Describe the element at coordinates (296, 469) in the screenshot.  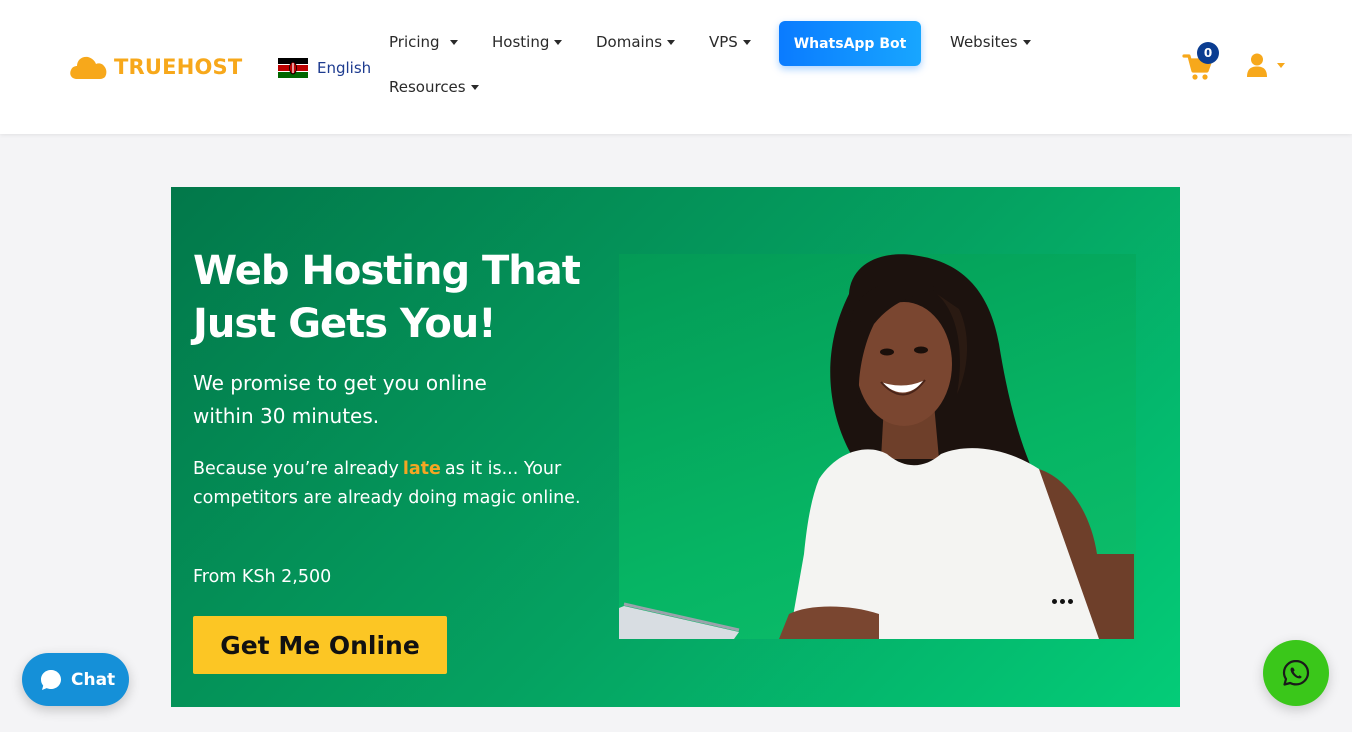
I see `because-before: Because you’re already` at that location.